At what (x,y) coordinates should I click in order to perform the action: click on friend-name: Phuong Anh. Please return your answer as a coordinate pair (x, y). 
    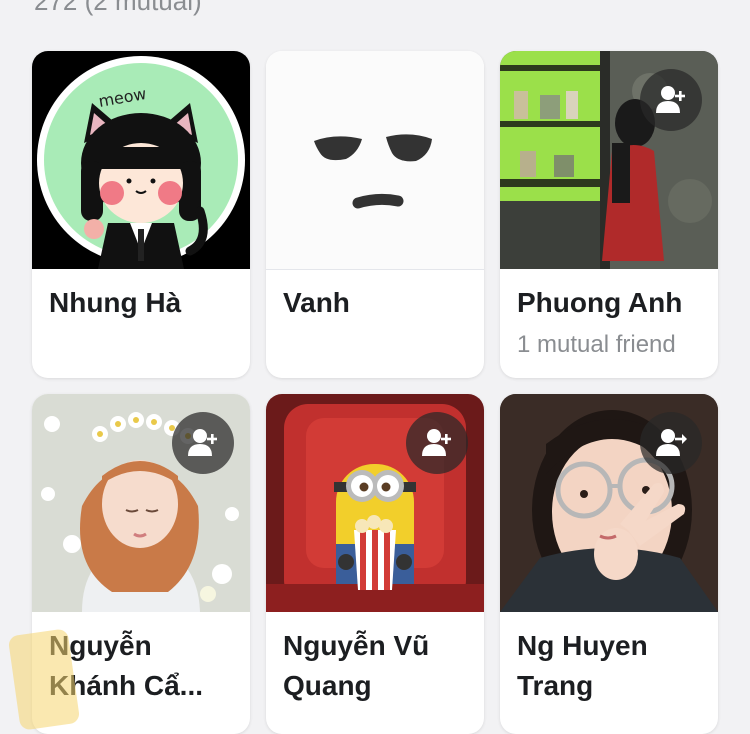
    Looking at the image, I should click on (611, 303).